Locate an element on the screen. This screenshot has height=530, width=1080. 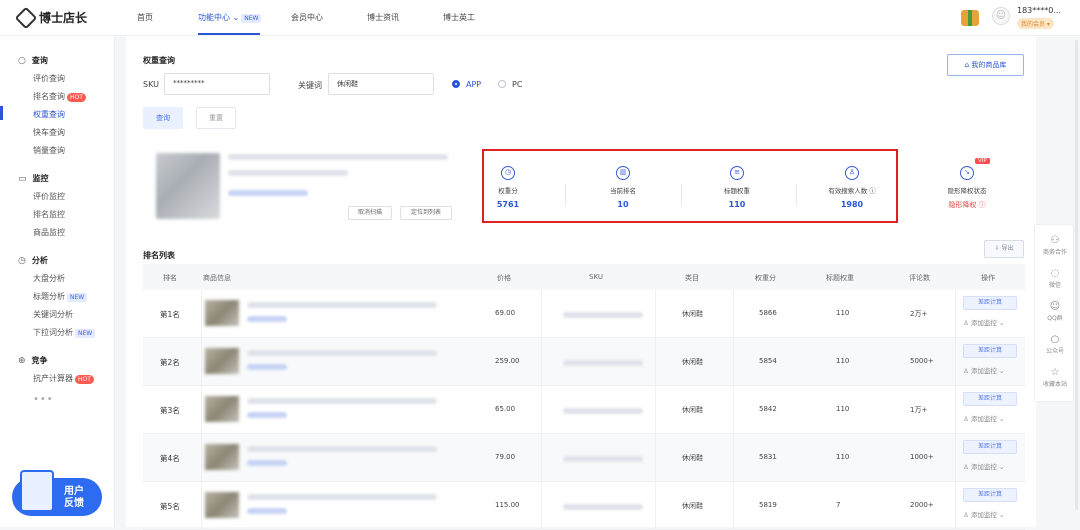
brand-logo: 博士店长 is located at coordinates (51, 17).